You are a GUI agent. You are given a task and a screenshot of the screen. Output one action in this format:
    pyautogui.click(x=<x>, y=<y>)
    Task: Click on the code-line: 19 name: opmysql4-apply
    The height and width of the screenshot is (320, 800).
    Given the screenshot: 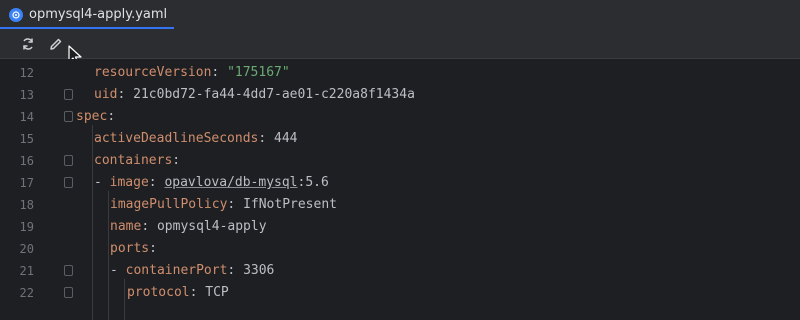 What is the action you would take?
    pyautogui.click(x=400, y=227)
    